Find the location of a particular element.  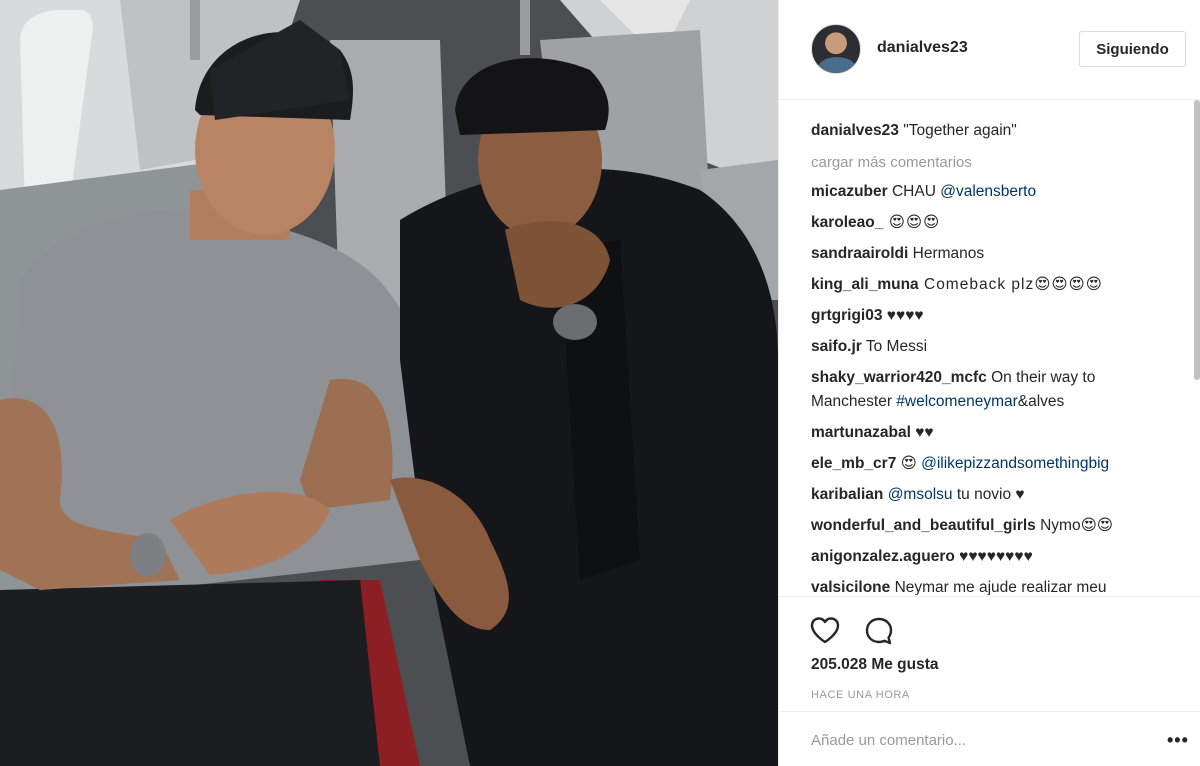

caption-text: "Together again" is located at coordinates (957, 130).